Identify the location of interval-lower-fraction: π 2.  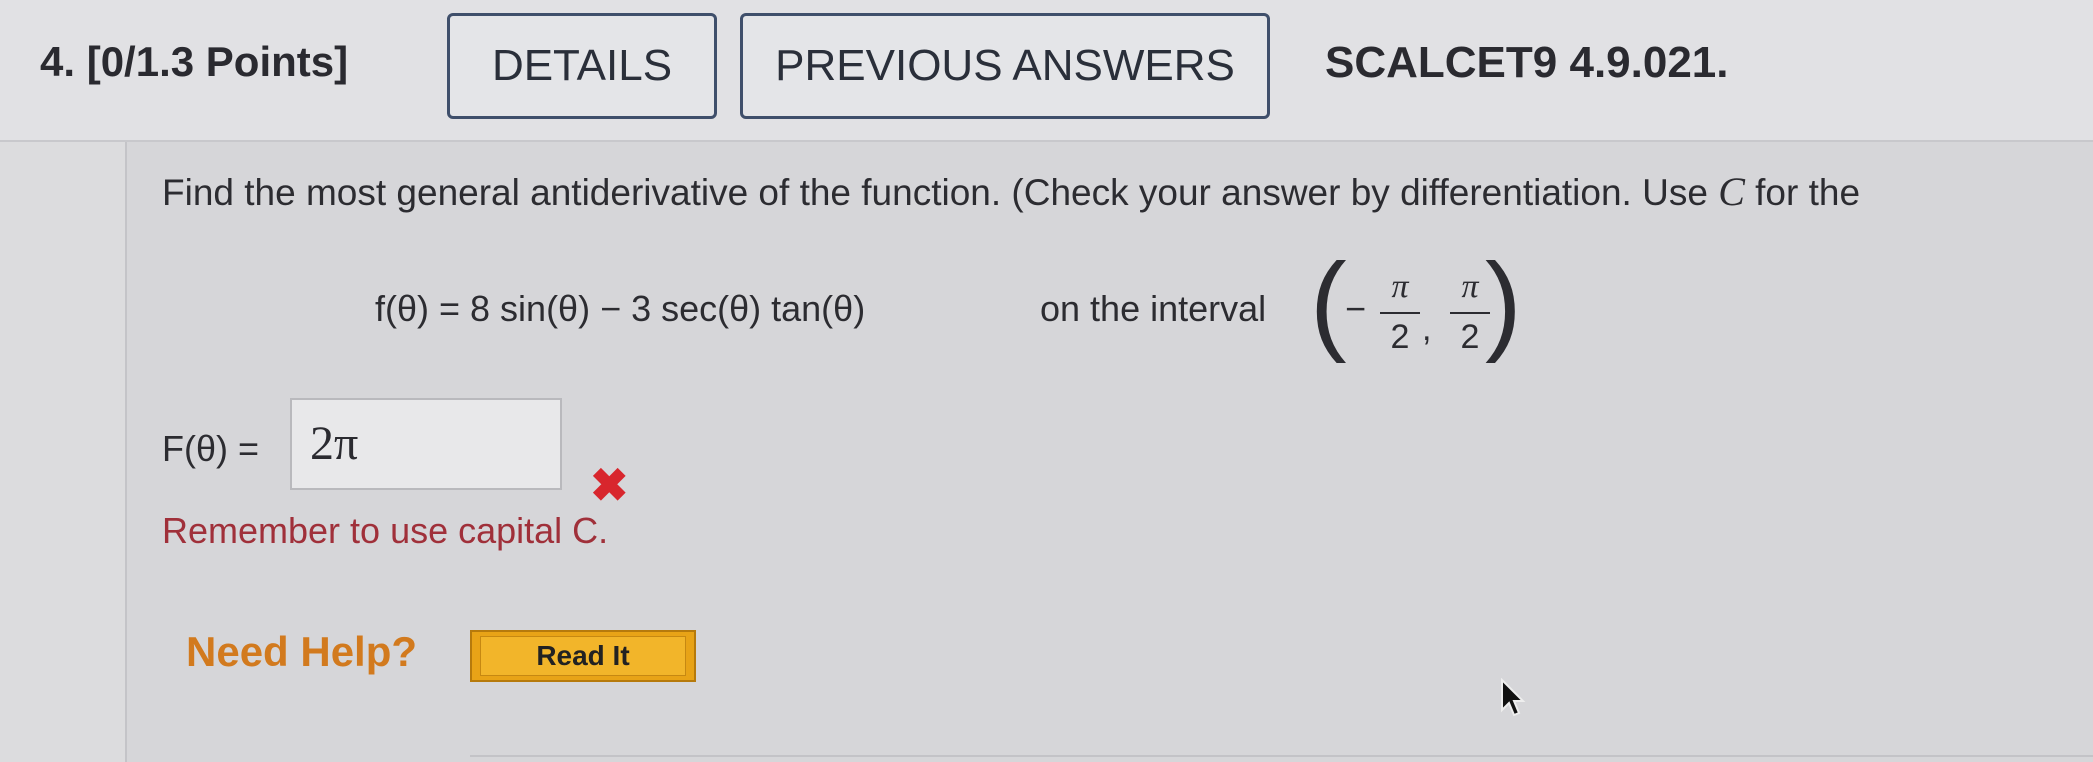
(1400, 312).